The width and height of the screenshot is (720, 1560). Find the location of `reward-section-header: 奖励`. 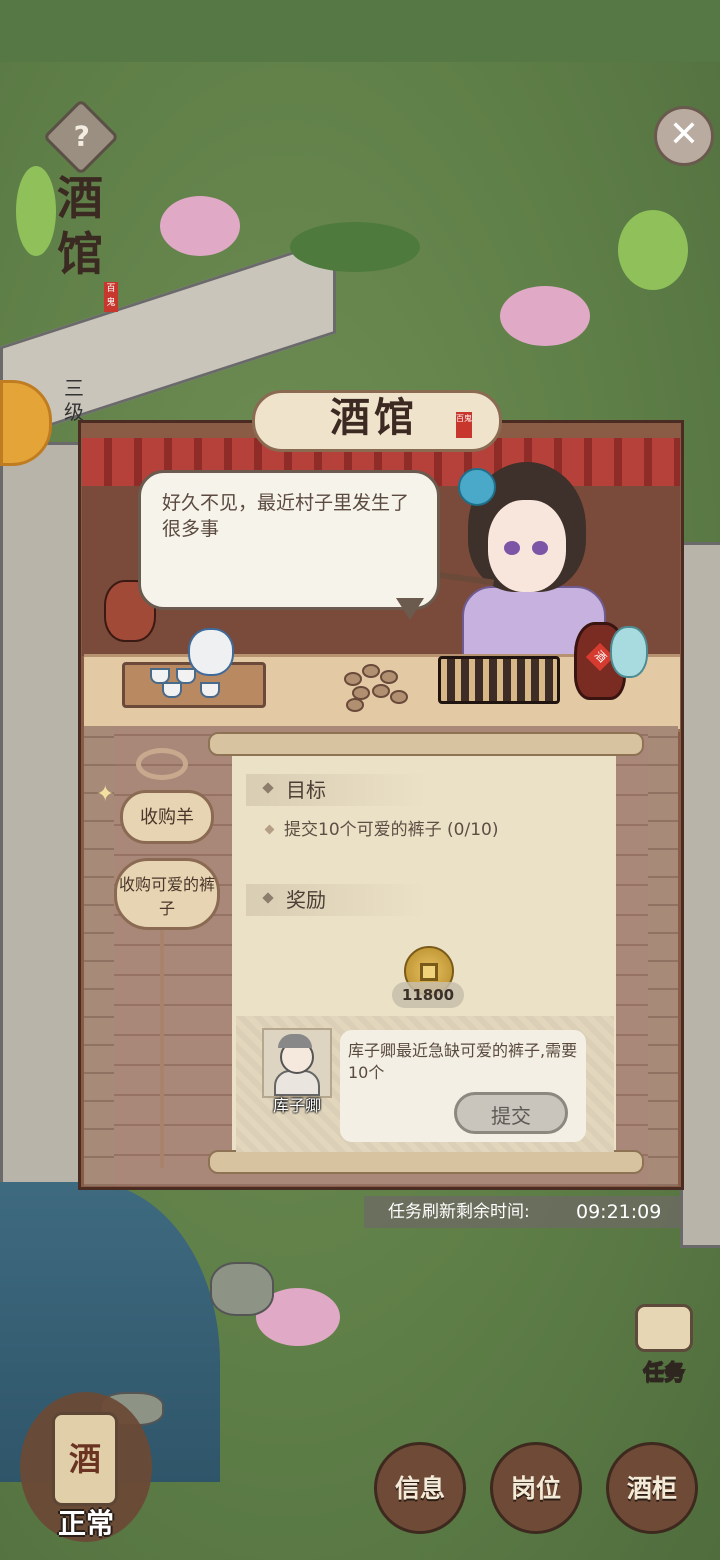

reward-section-header: 奖励 is located at coordinates (336, 900).